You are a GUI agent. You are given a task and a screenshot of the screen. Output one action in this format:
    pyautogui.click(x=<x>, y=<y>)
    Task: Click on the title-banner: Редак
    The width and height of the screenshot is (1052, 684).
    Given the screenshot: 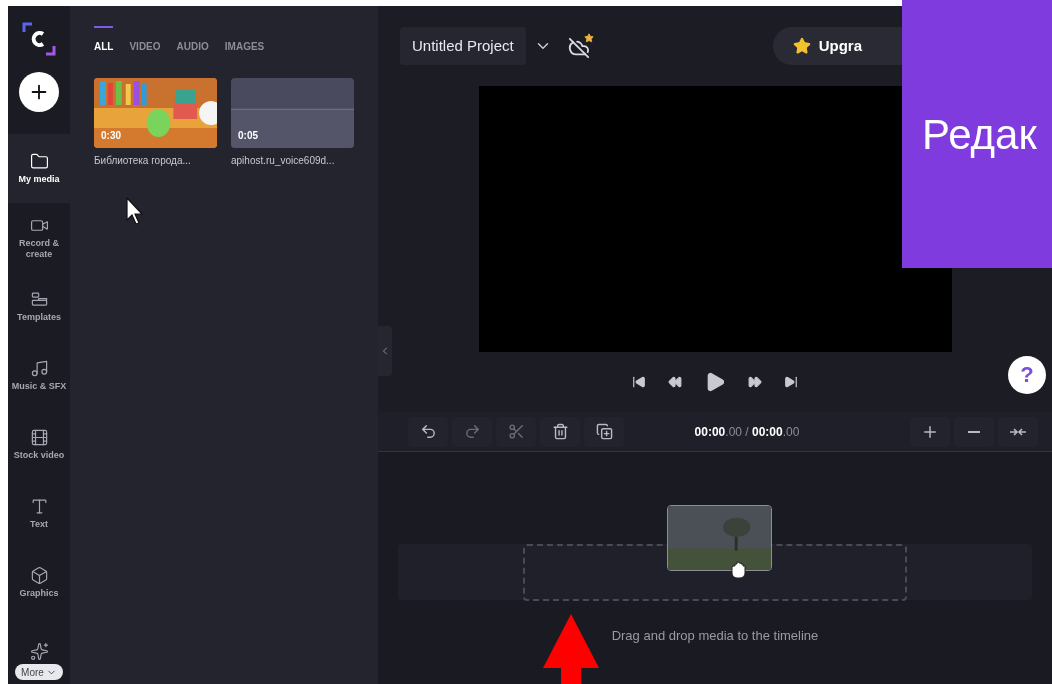 What is the action you would take?
    pyautogui.click(x=977, y=134)
    